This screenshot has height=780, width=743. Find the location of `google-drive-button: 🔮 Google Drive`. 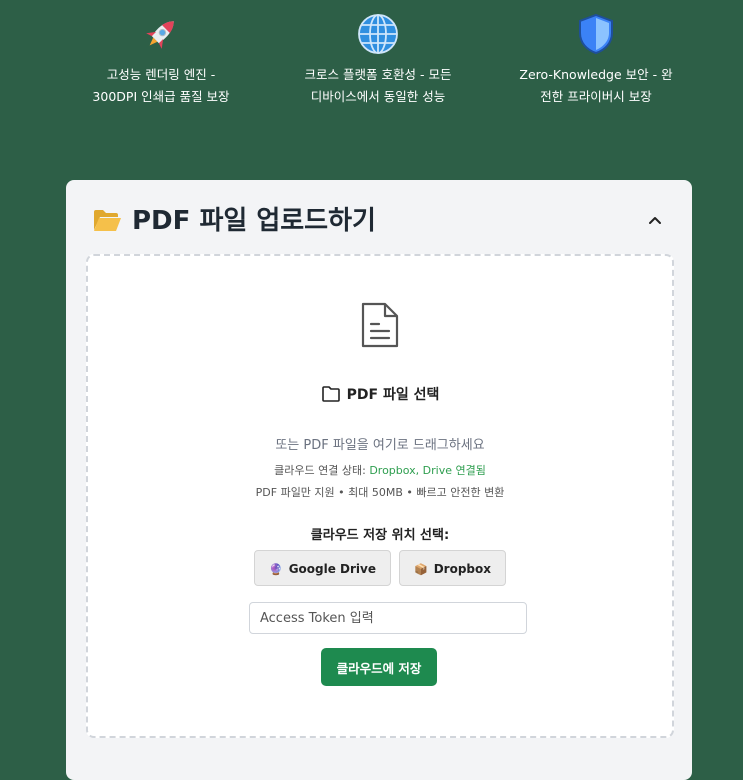

google-drive-button: 🔮 Google Drive is located at coordinates (322, 568).